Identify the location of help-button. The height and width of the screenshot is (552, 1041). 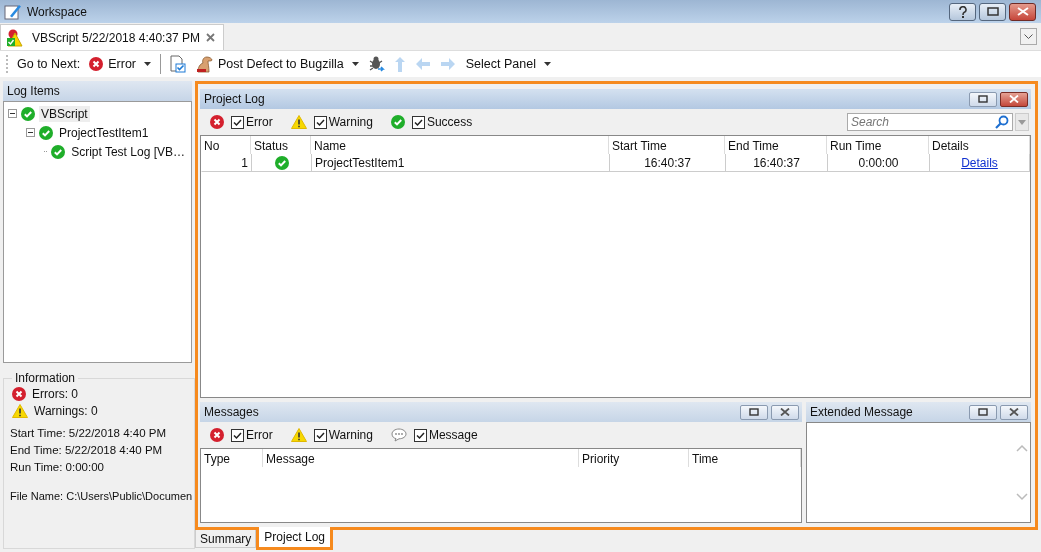
(962, 11).